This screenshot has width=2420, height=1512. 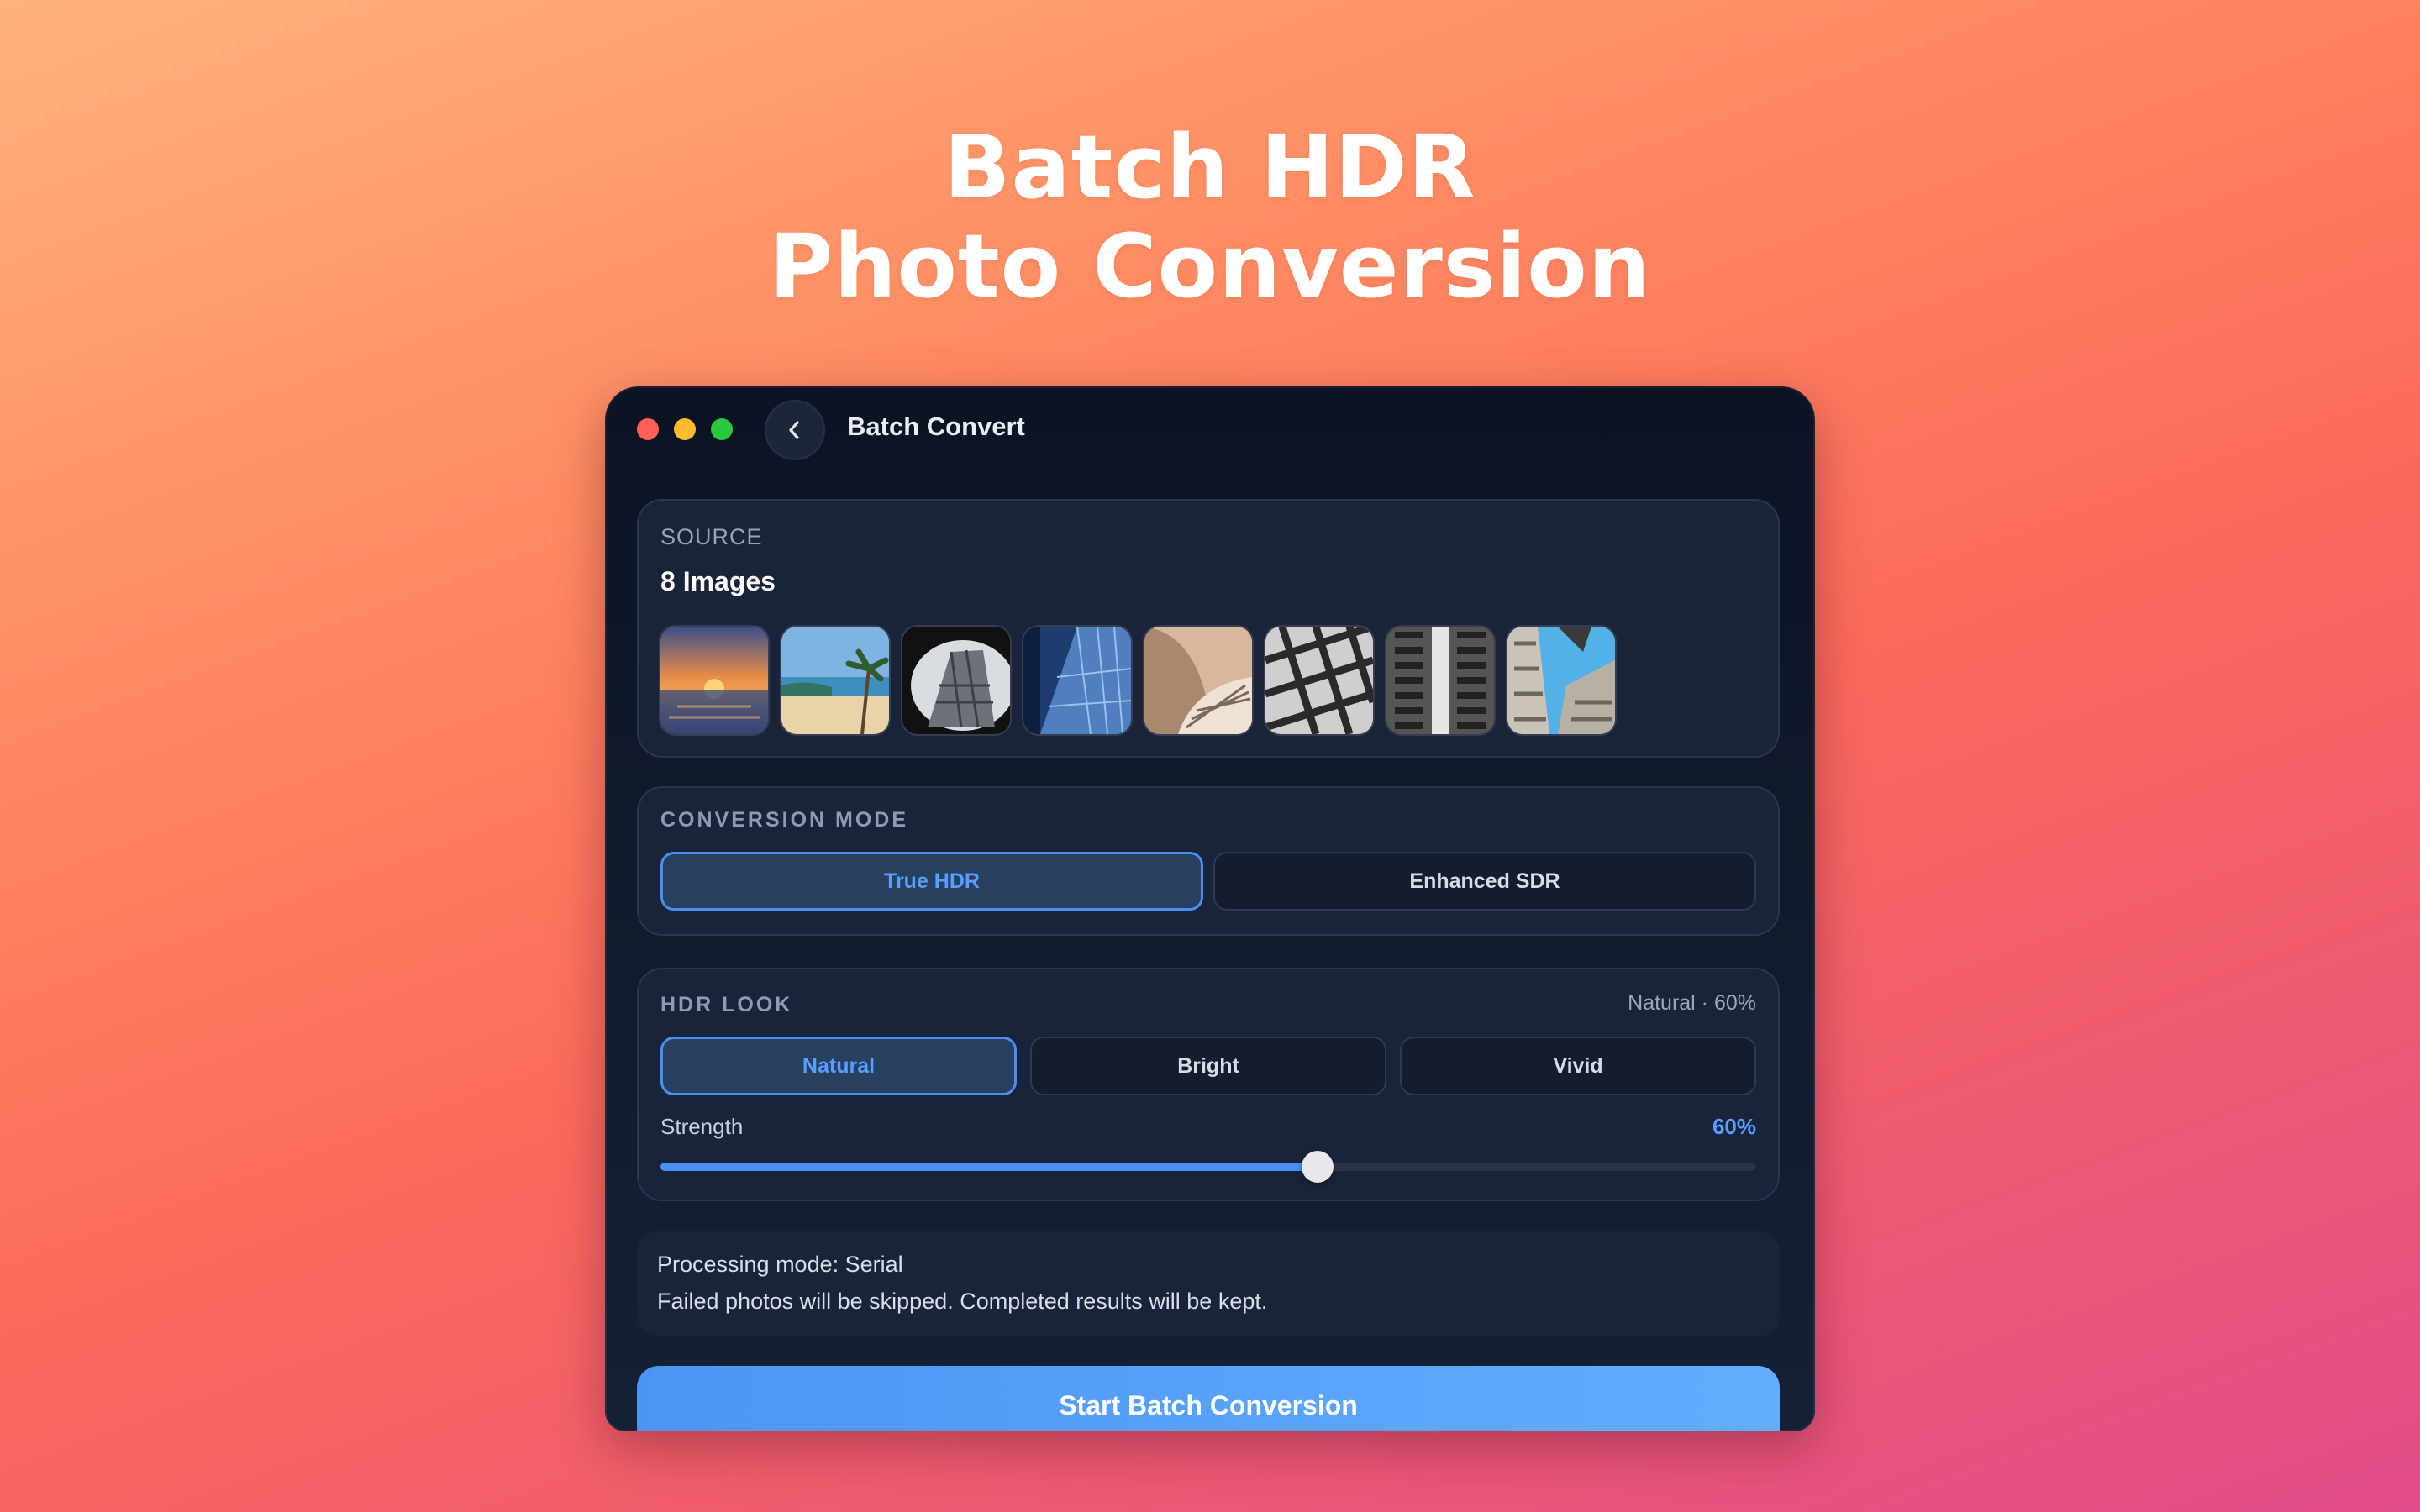 I want to click on thumbnail-strip, so click(x=1137, y=680).